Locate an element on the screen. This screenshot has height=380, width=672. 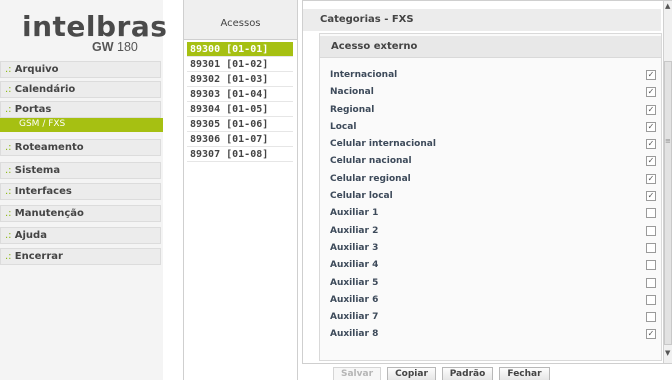
category-row: Regional ✓ is located at coordinates (490, 111).